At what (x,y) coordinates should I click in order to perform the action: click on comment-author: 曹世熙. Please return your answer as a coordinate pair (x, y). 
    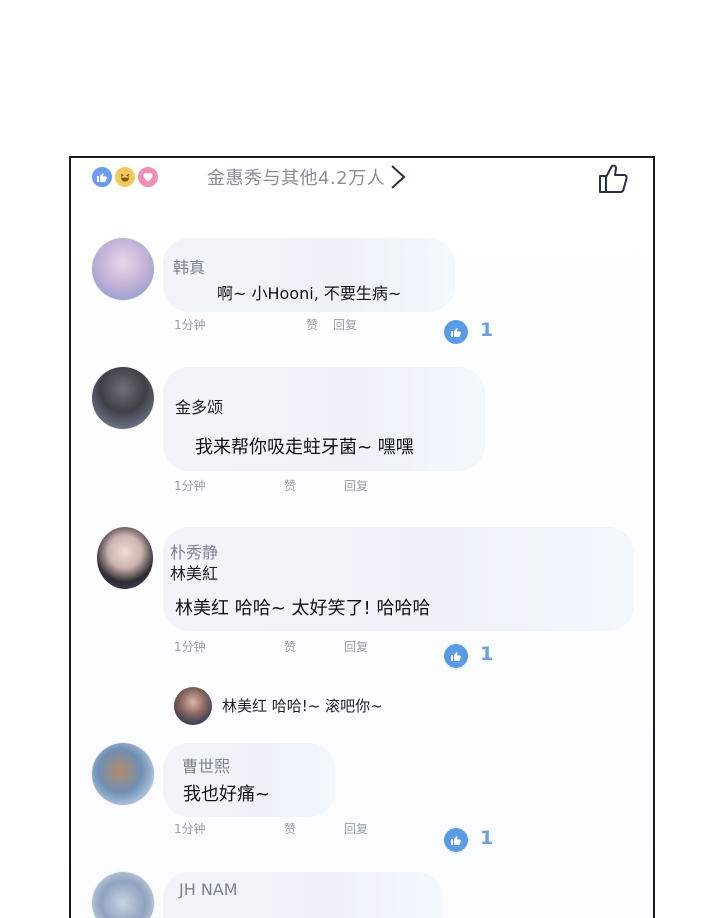
    Looking at the image, I should click on (206, 765).